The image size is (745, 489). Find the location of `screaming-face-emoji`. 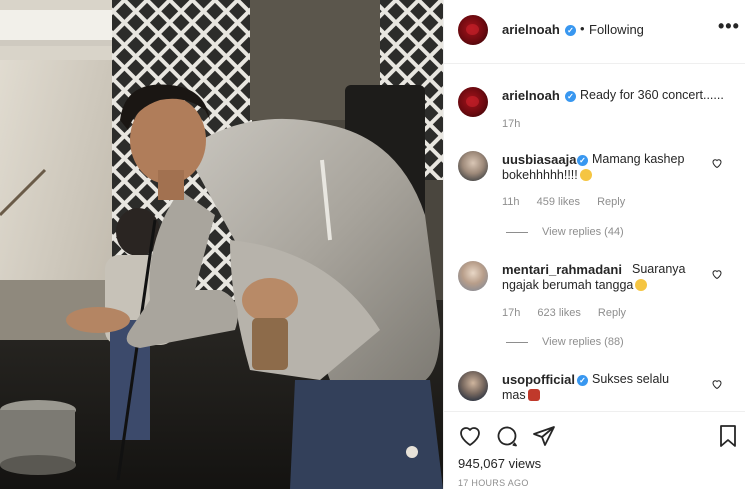

screaming-face-emoji is located at coordinates (585, 175).